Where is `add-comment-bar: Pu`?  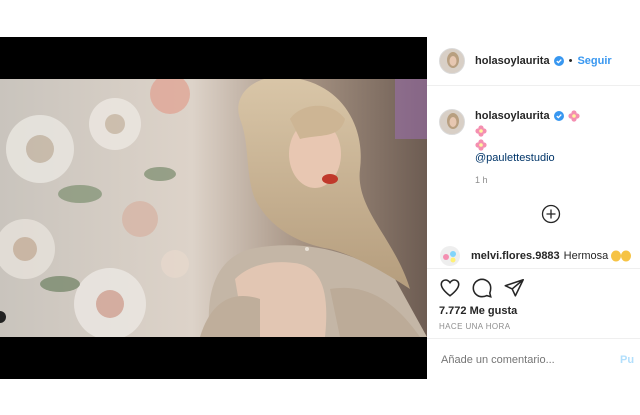
add-comment-bar: Pu is located at coordinates (533, 359).